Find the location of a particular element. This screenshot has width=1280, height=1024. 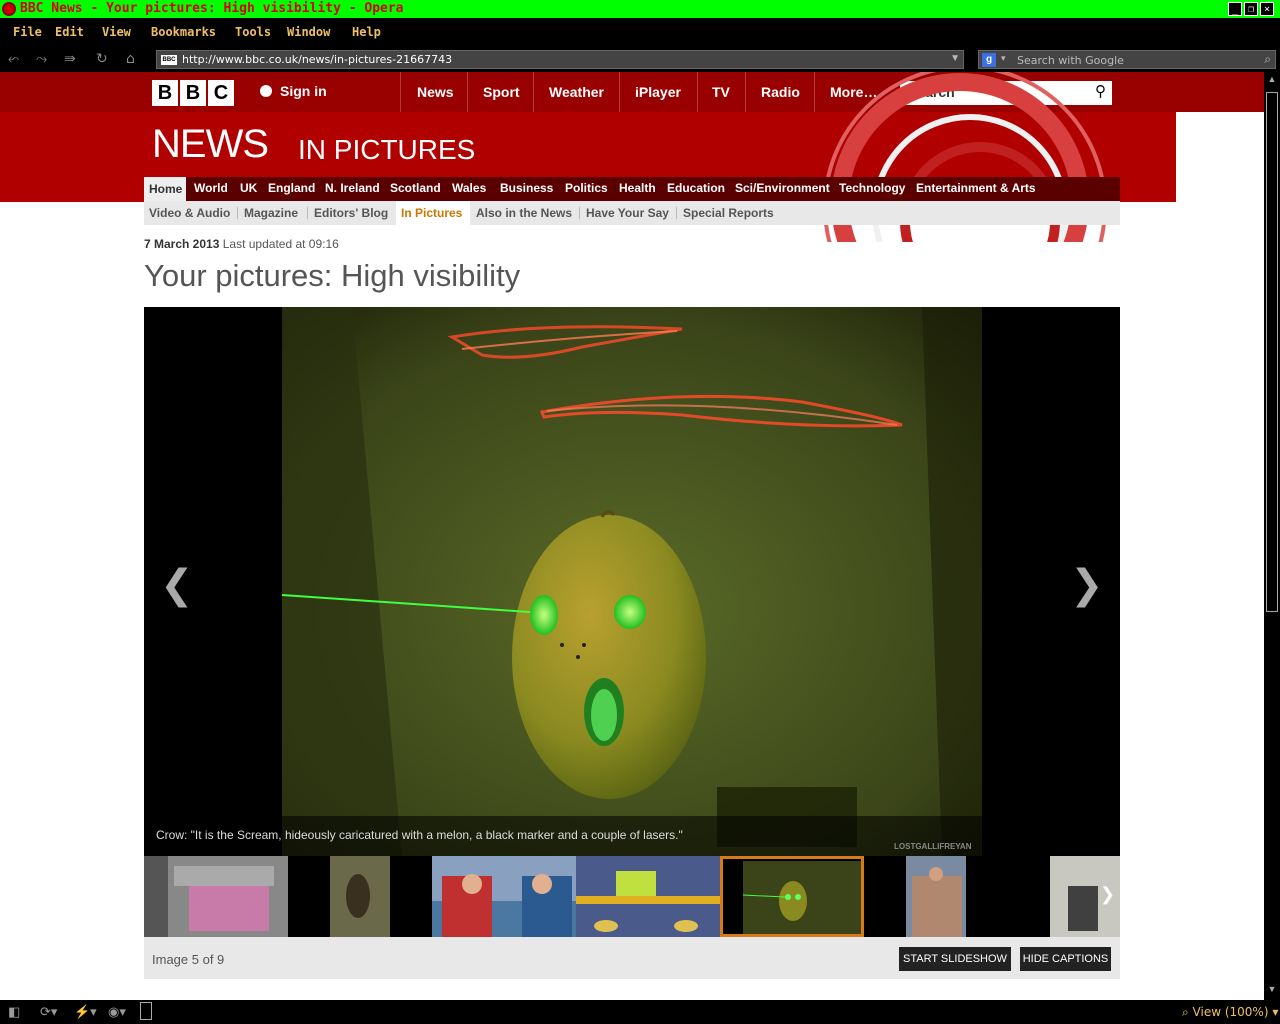

hide-captions-button: HIDE CAPTIONS is located at coordinates (1065, 959).